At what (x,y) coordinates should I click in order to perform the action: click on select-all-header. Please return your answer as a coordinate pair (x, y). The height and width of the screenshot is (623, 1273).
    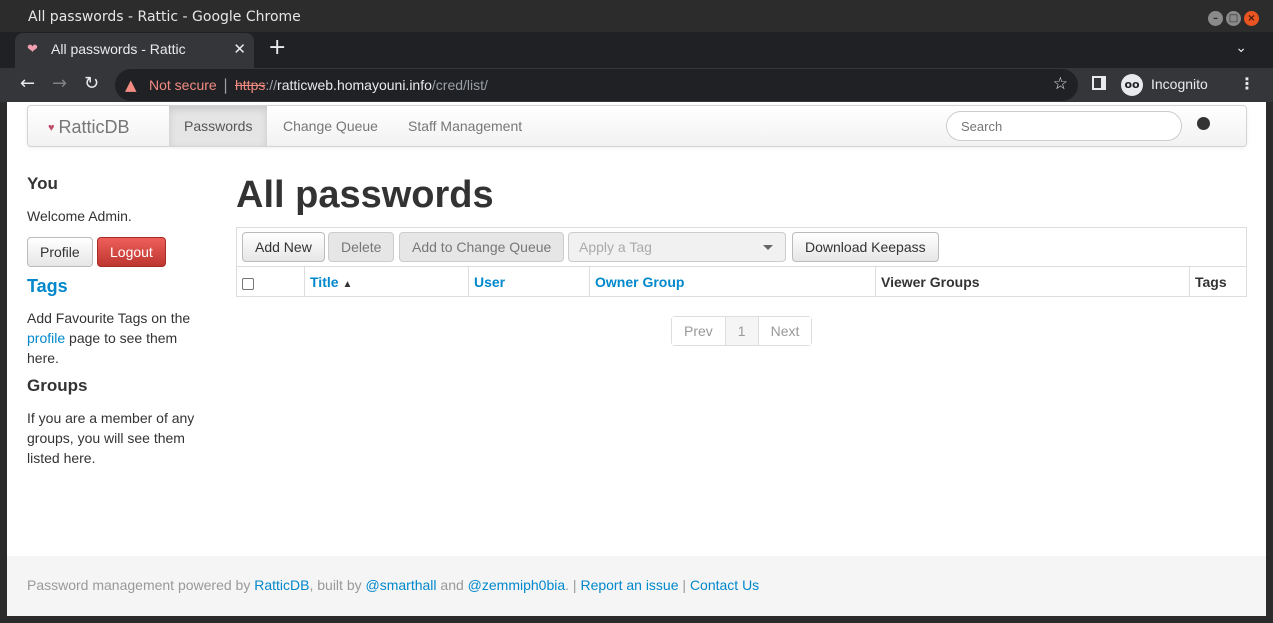
    Looking at the image, I should click on (270, 281).